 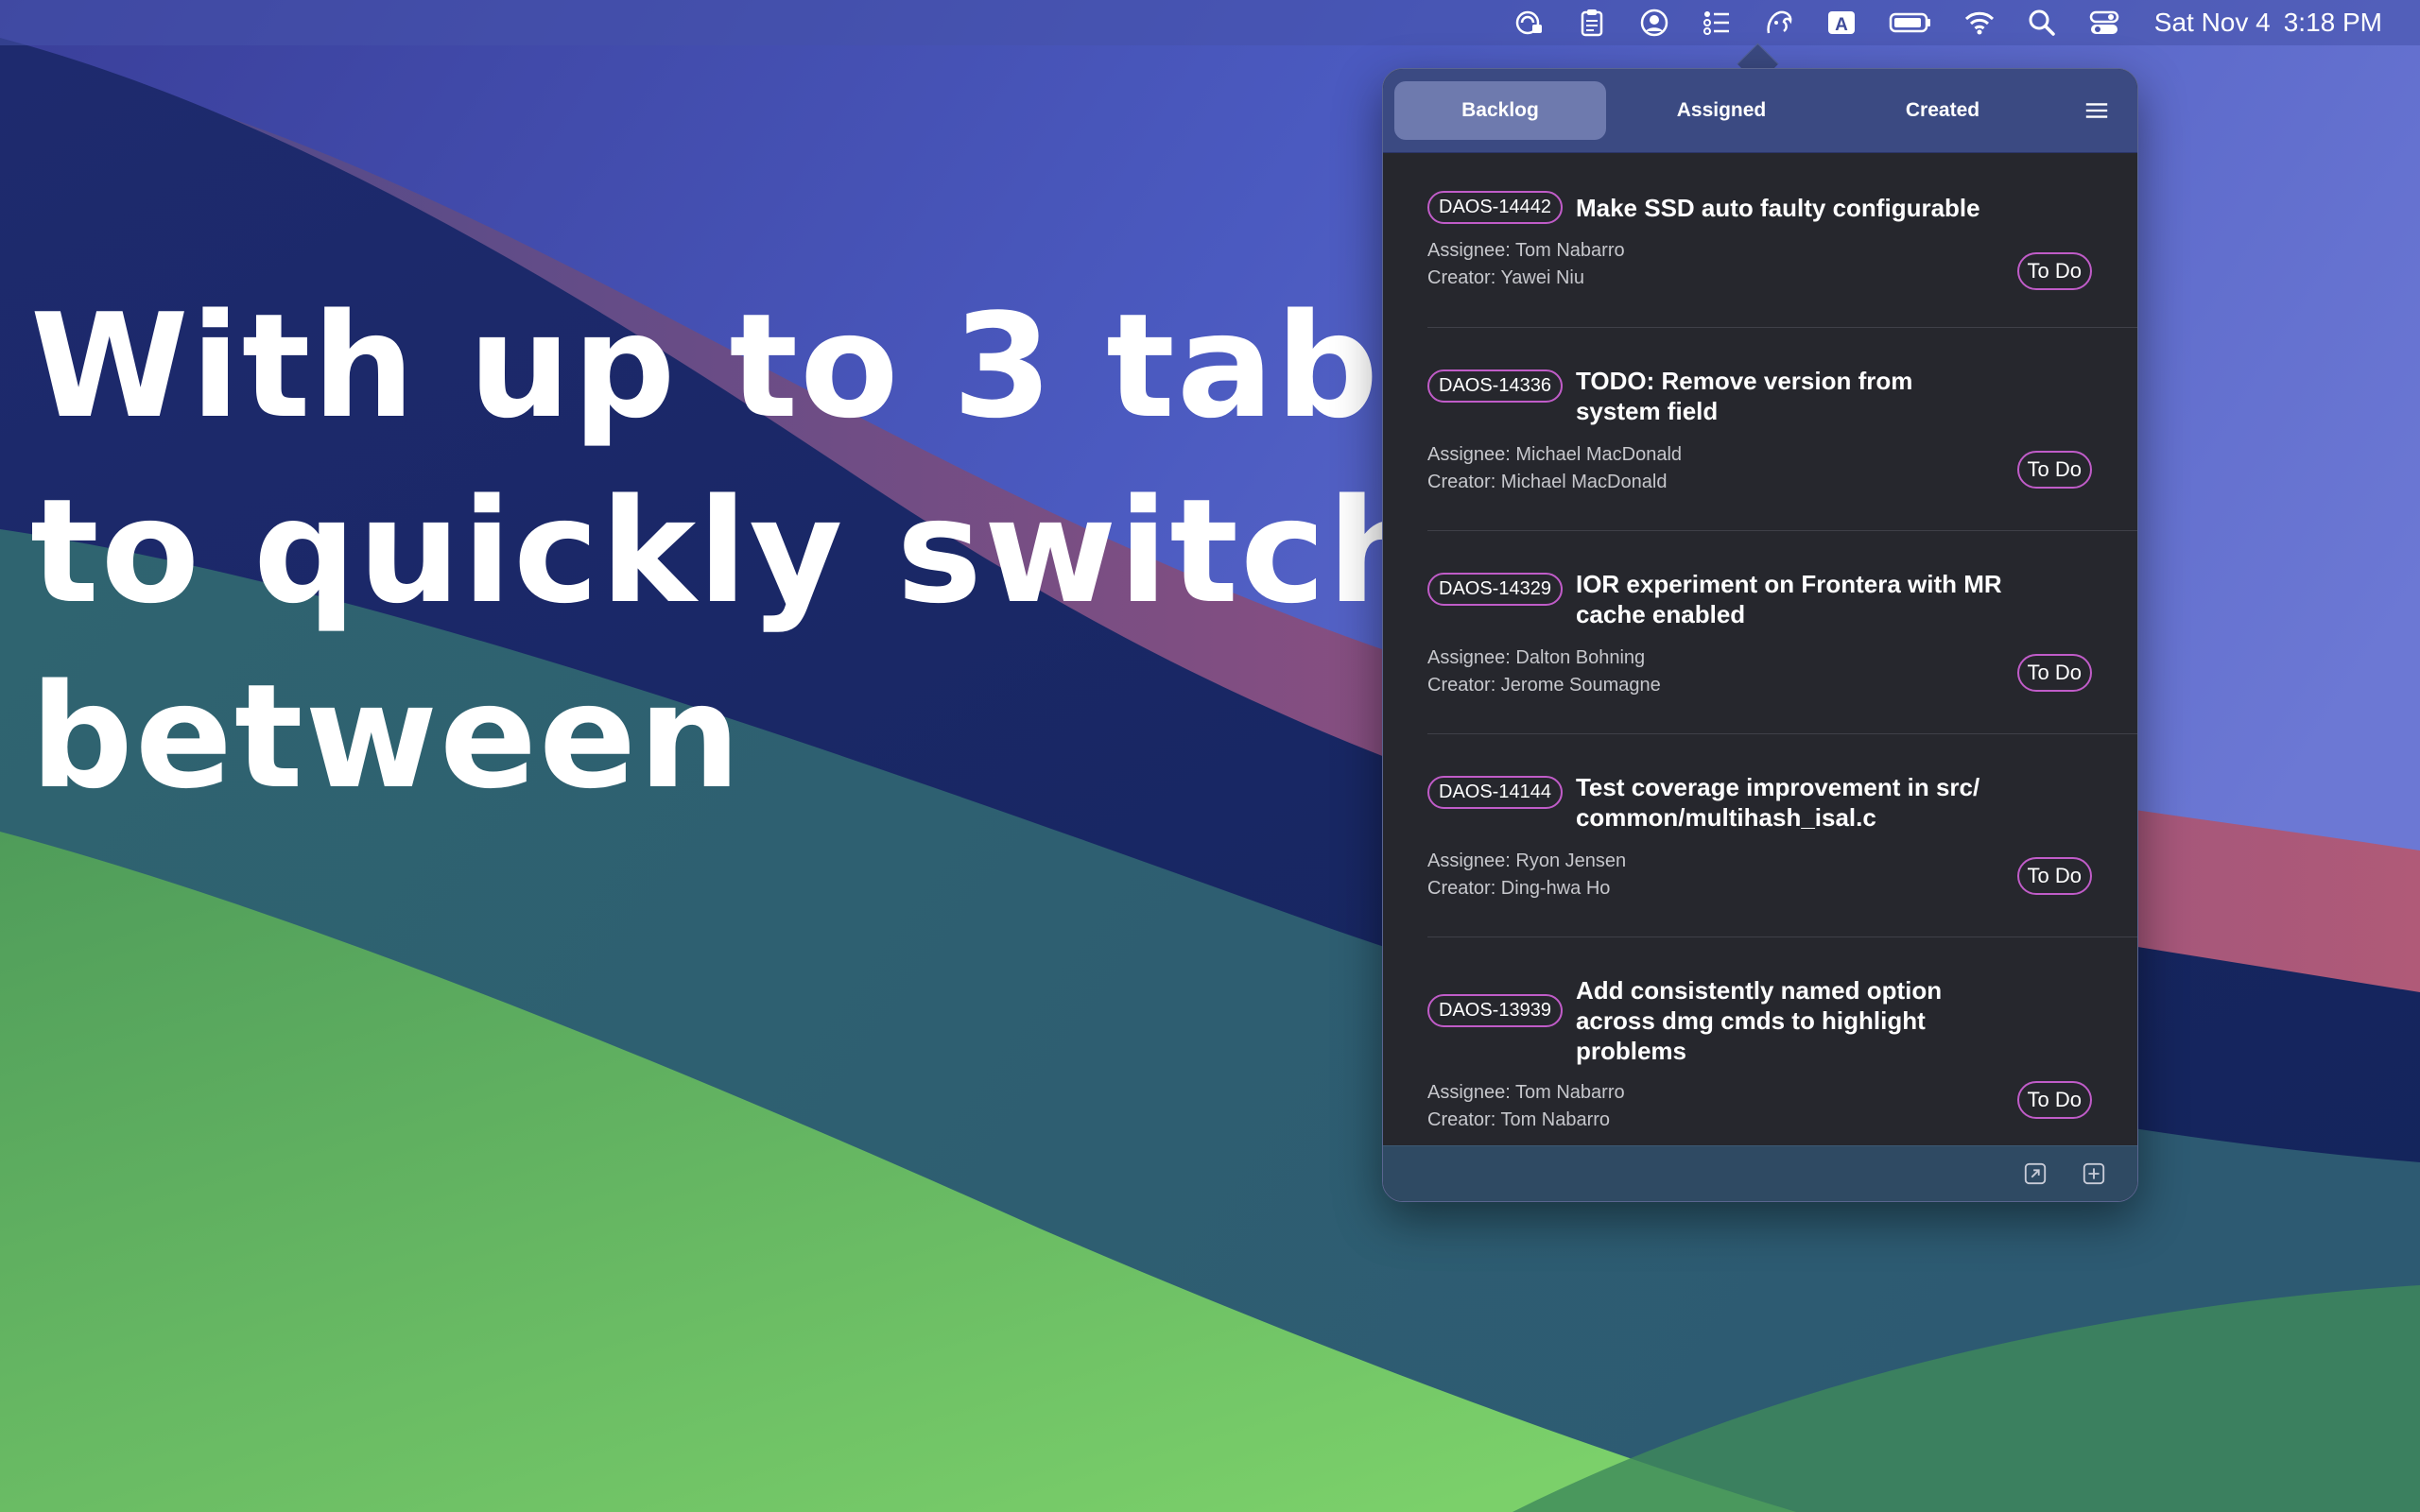 I want to click on tab-created: Created, so click(x=1942, y=110).